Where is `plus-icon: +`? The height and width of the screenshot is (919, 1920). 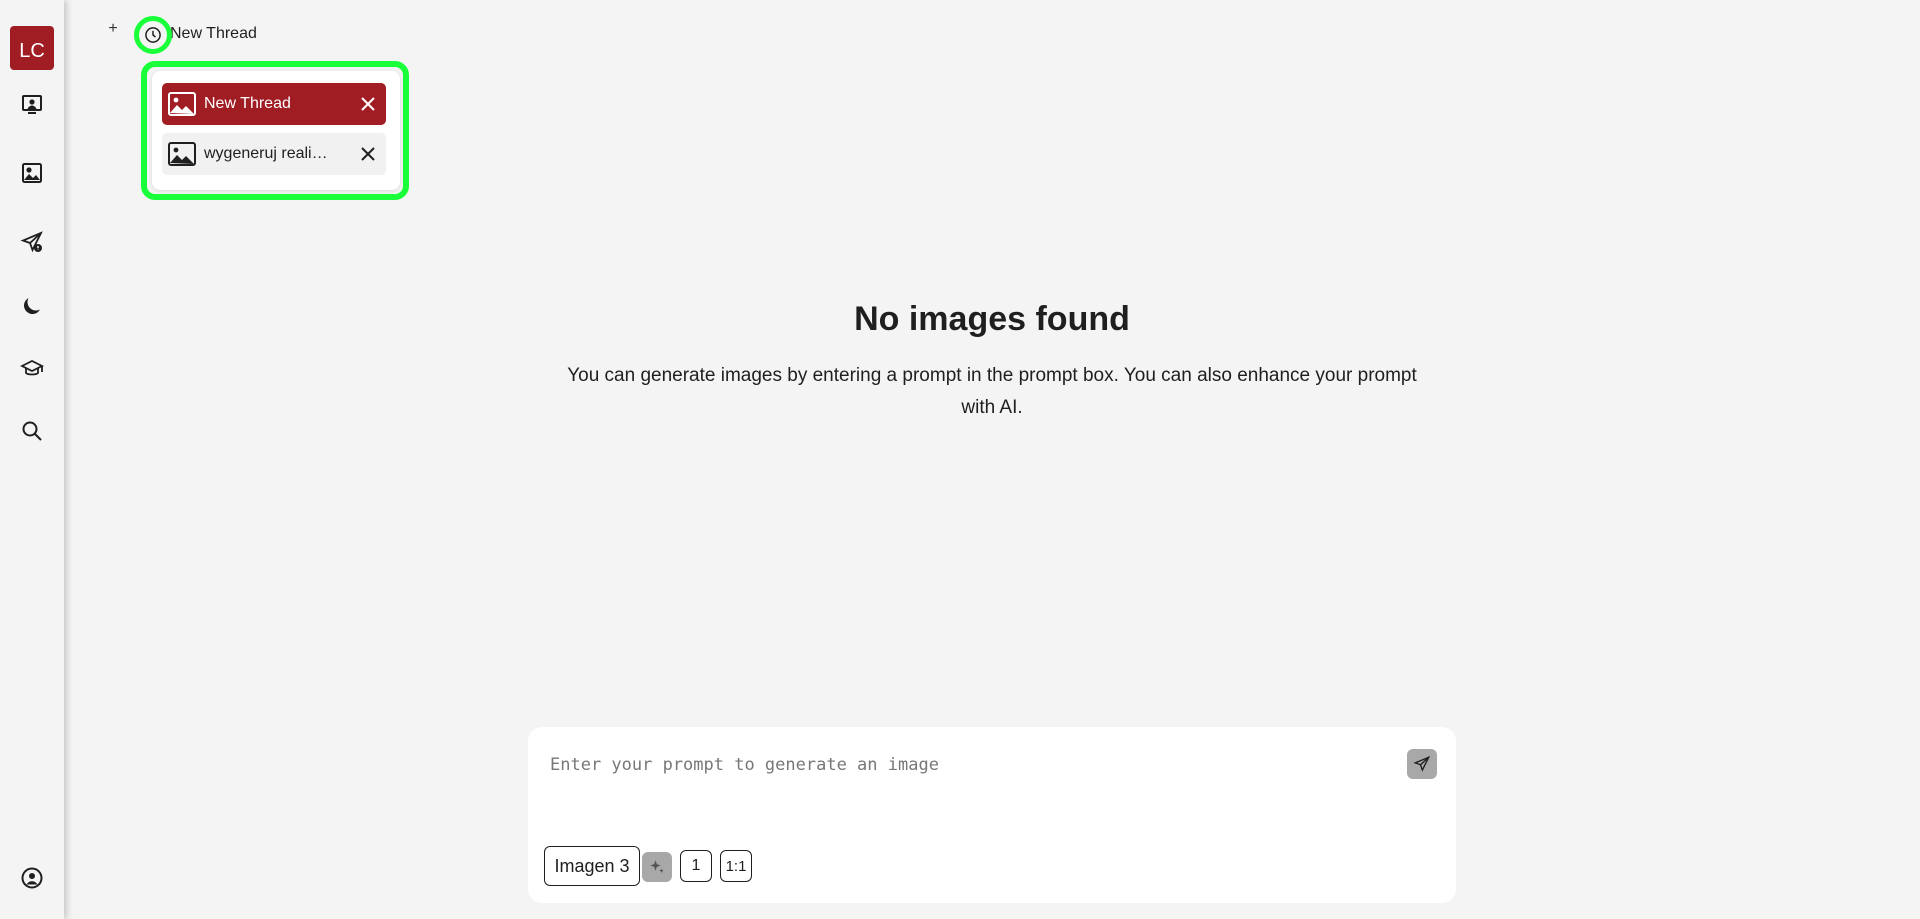
plus-icon: + is located at coordinates (113, 28).